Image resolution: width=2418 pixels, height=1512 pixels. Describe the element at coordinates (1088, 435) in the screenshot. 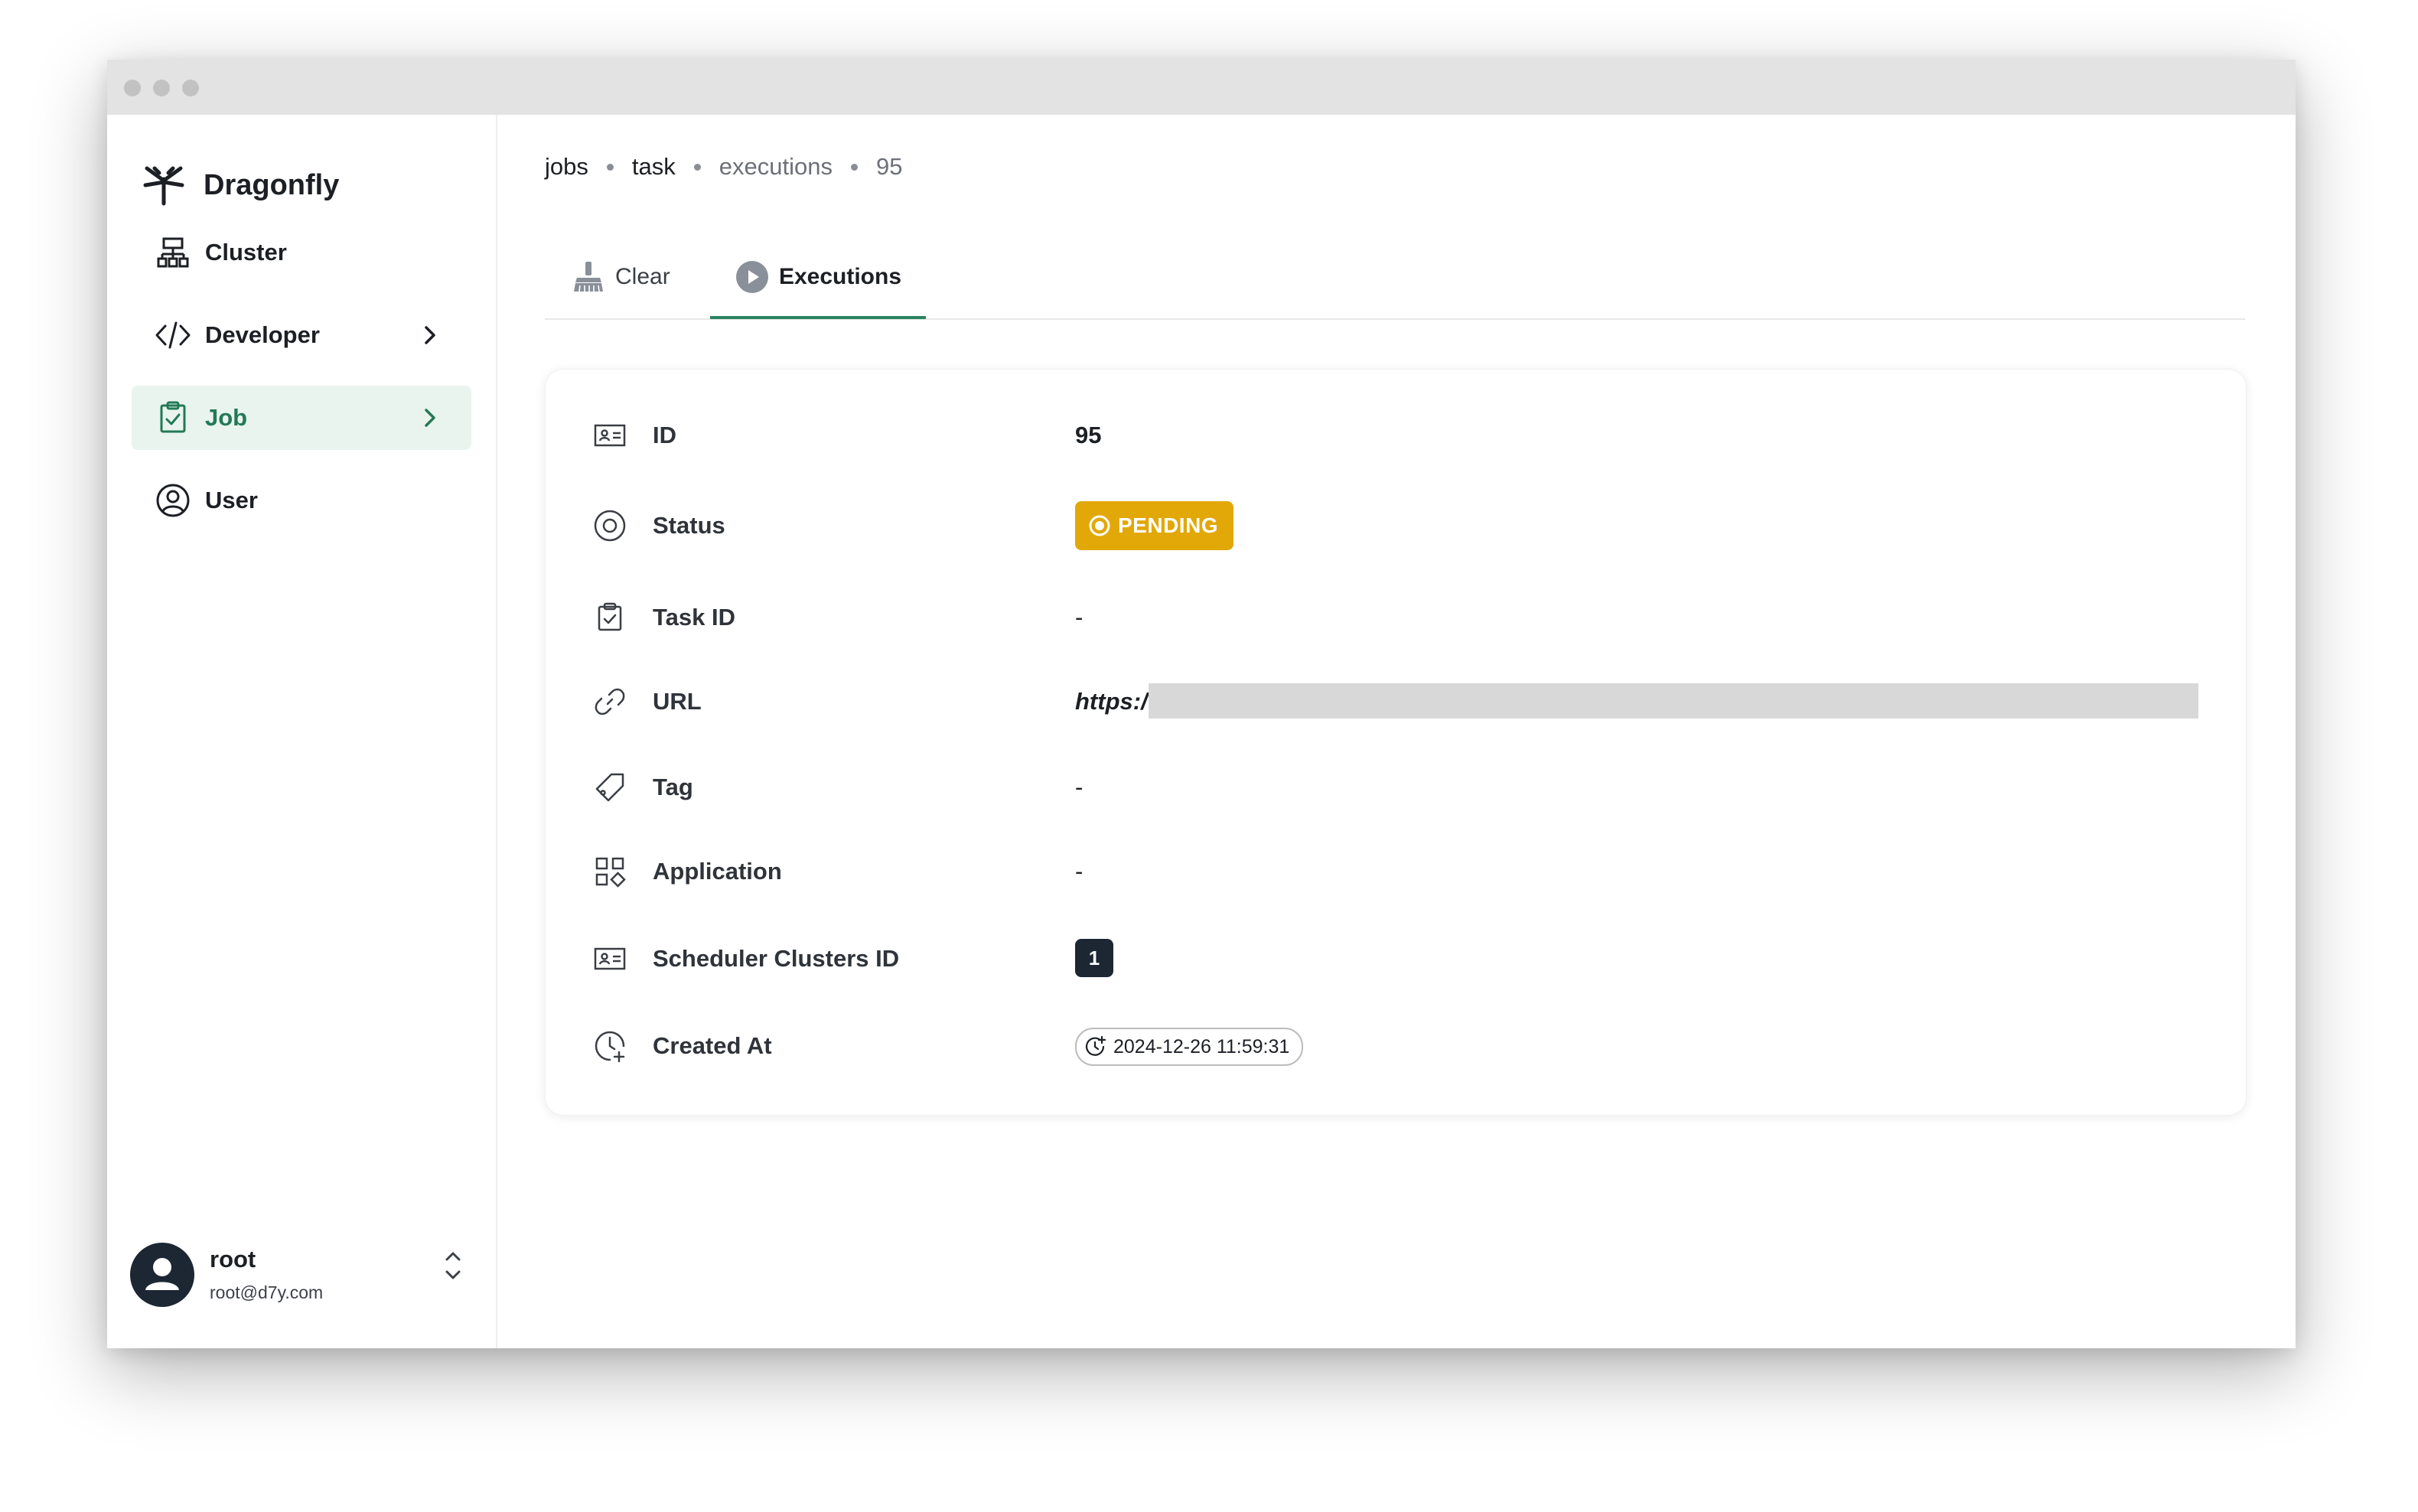

I see `detail-value-id: 95` at that location.